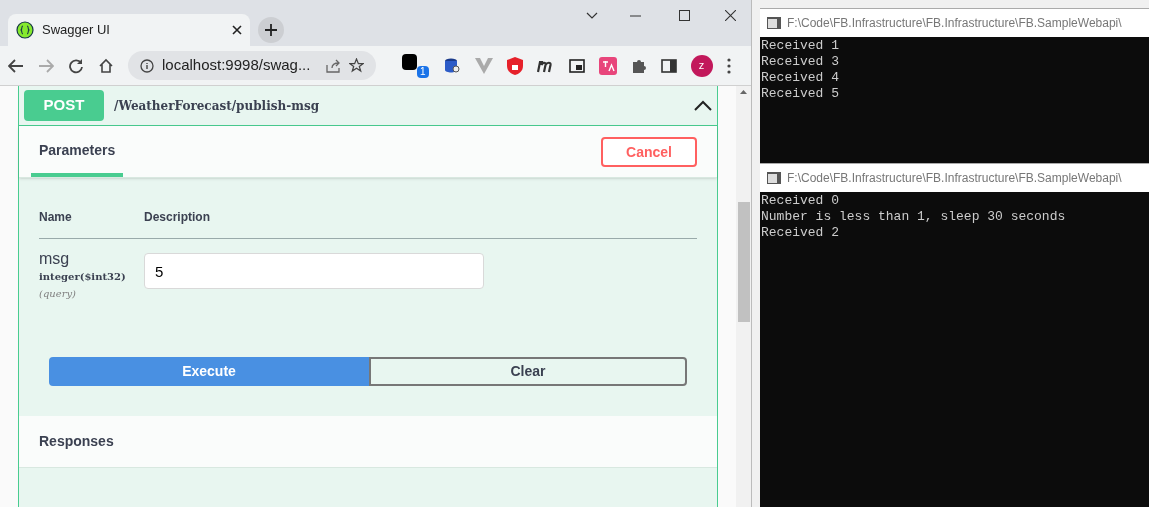 This screenshot has width=1149, height=507. Describe the element at coordinates (514, 65) in the screenshot. I see `shield-lock-icon` at that location.